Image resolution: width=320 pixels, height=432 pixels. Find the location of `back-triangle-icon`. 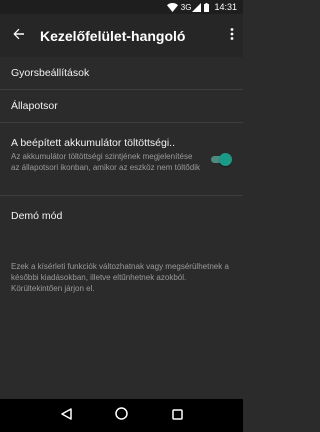

back-triangle-icon is located at coordinates (66, 416).